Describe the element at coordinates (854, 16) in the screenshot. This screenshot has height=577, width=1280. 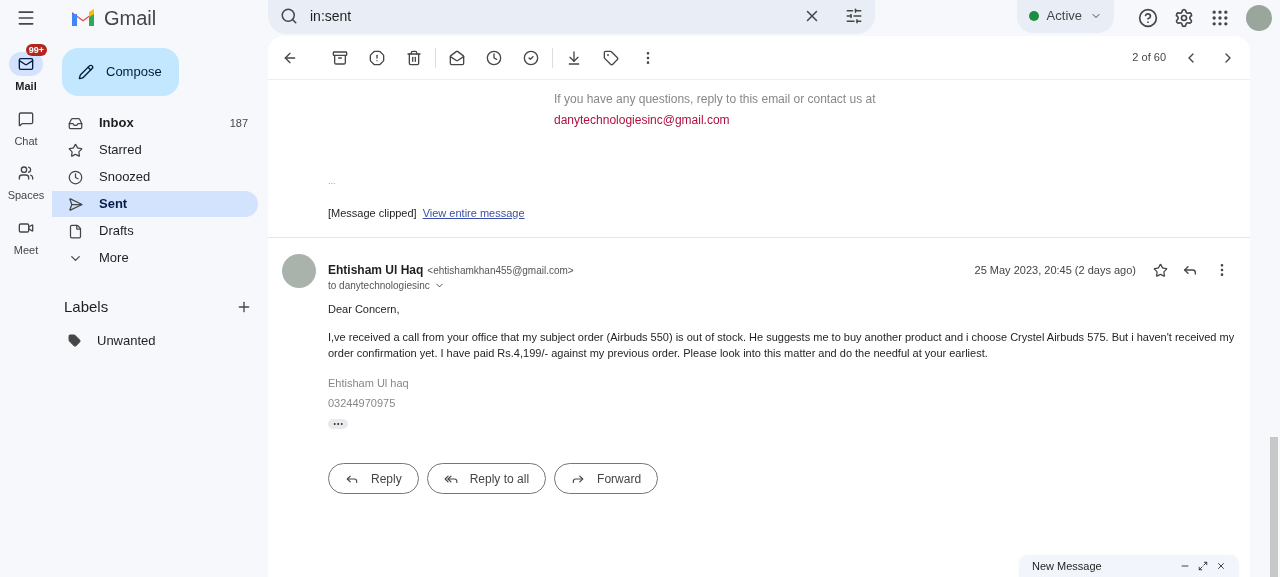
I see `filter-icon` at that location.